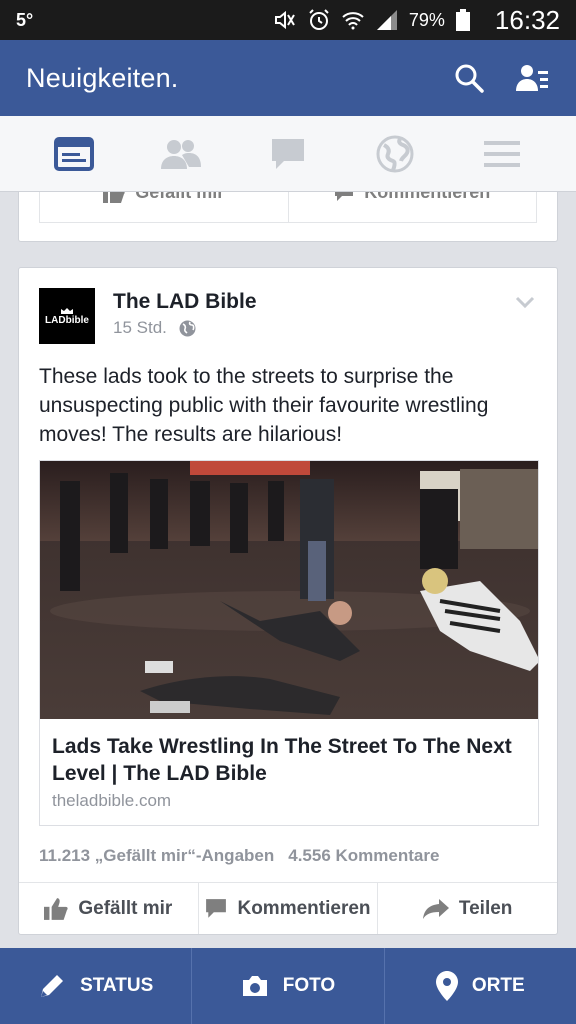 The image size is (576, 1024). Describe the element at coordinates (156, 856) in the screenshot. I see `likes-count: 11.213 „Gefällt mir“-Angaben` at that location.